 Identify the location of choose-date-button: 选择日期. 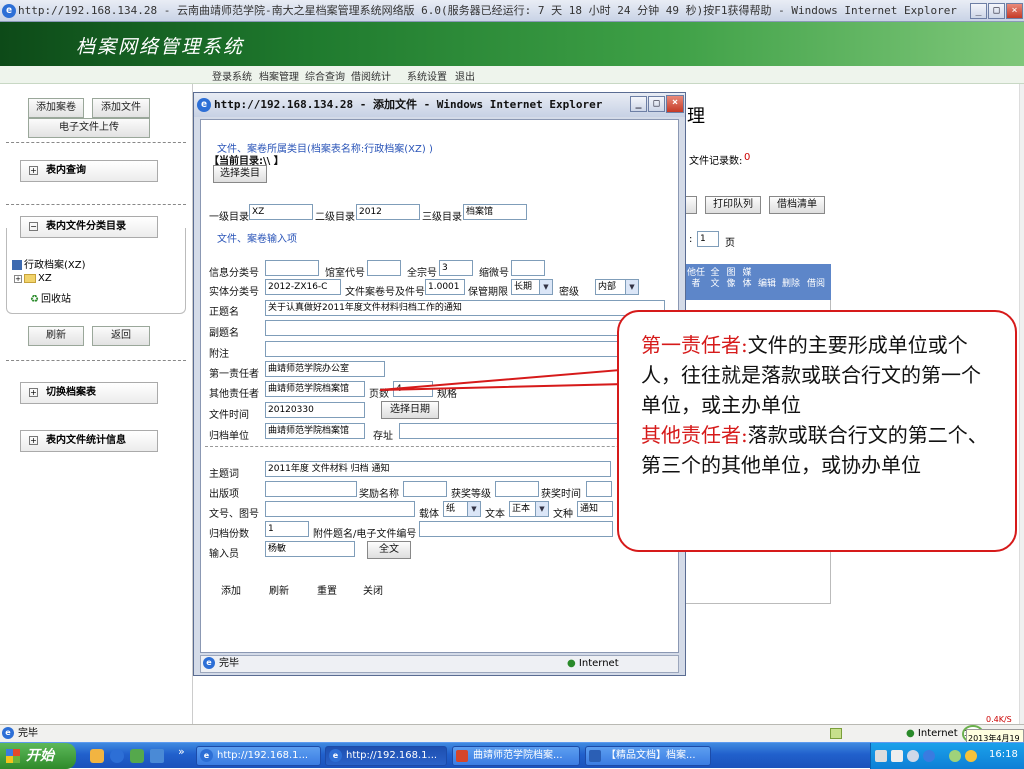
(410, 410).